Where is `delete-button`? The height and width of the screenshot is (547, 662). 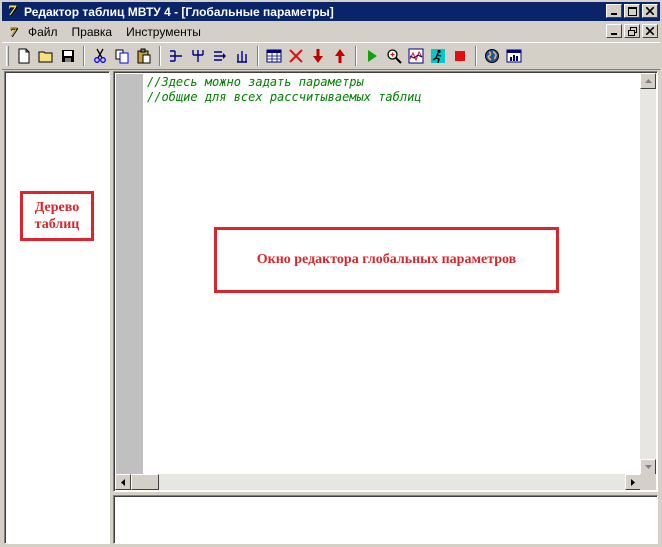 delete-button is located at coordinates (296, 56).